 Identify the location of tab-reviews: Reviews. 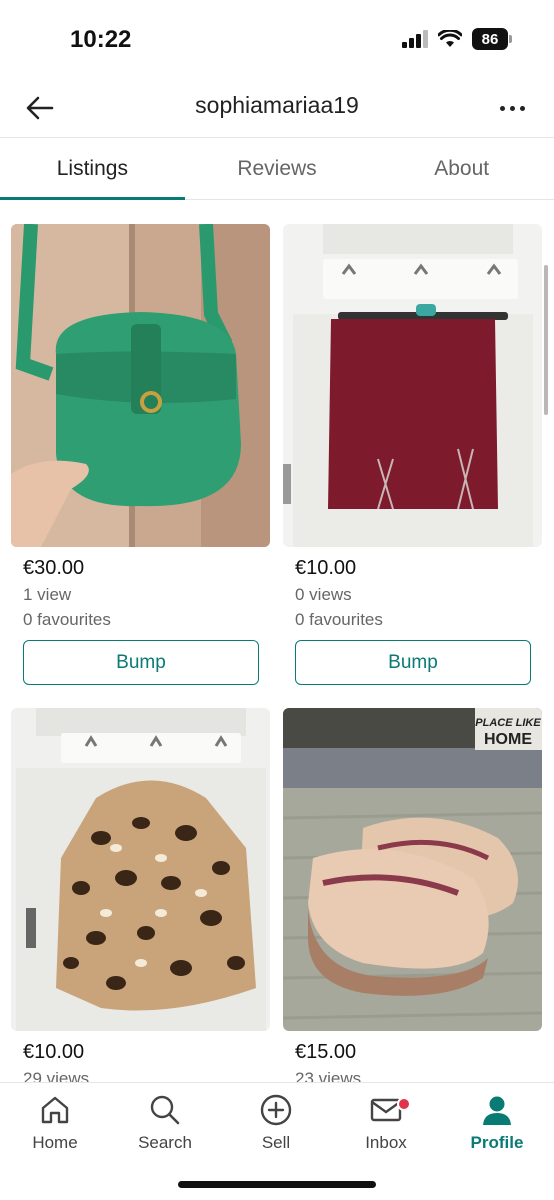
(277, 169).